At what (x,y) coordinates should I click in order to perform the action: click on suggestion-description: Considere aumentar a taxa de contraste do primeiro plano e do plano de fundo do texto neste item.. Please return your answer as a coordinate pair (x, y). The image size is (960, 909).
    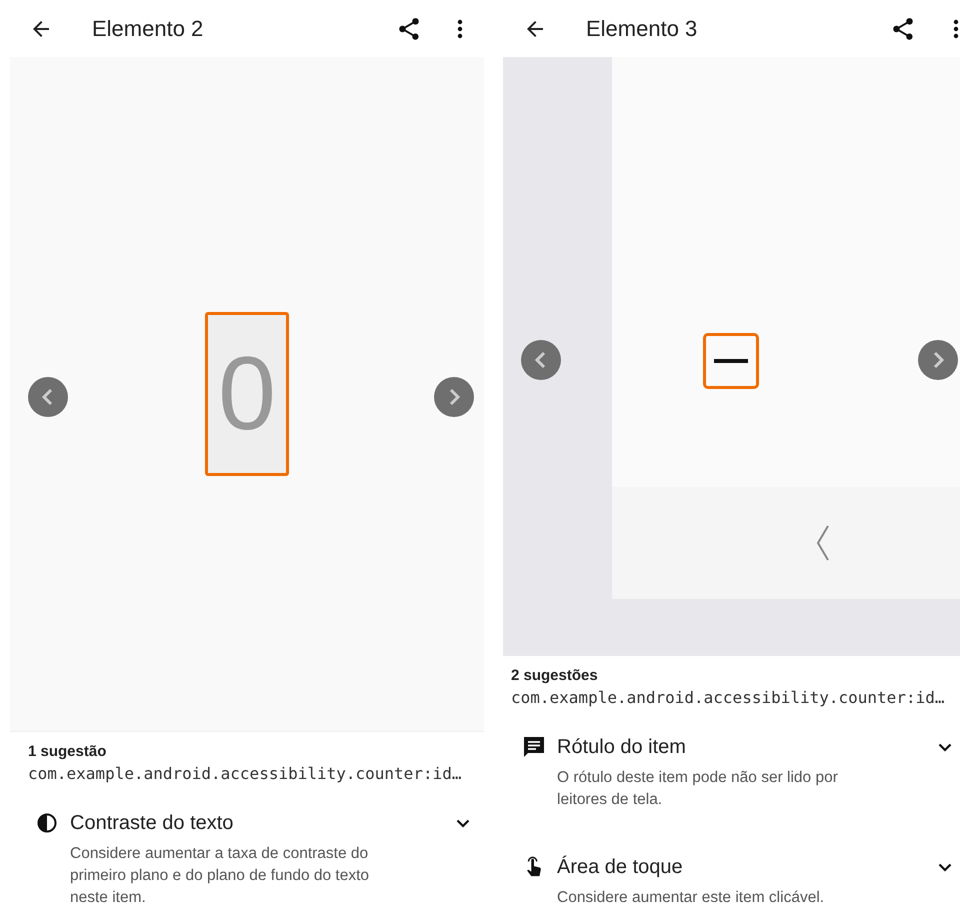
    Looking at the image, I should click on (220, 876).